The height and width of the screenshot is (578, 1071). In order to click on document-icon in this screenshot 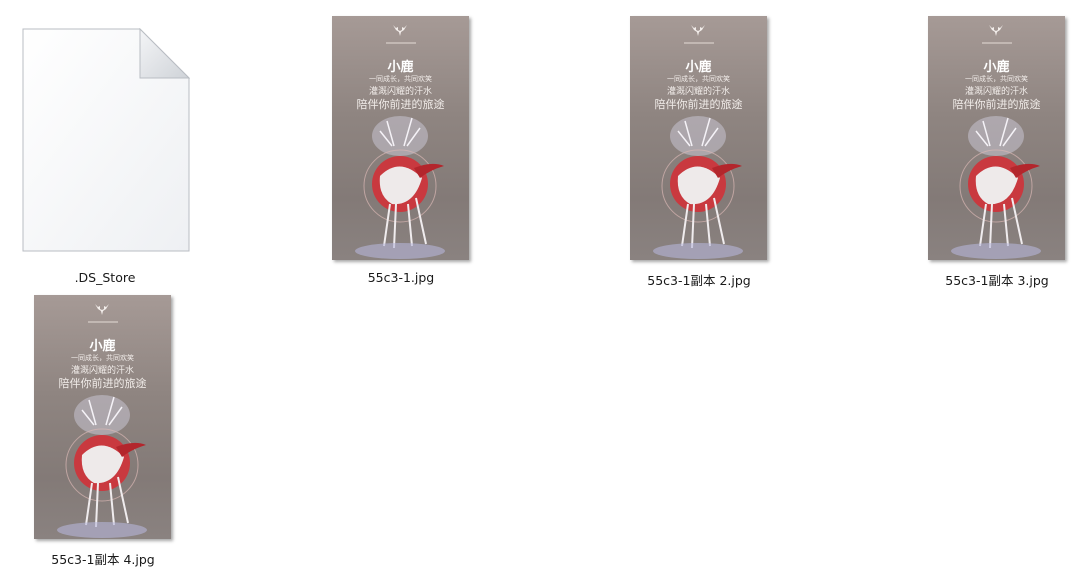, I will do `click(106, 140)`.